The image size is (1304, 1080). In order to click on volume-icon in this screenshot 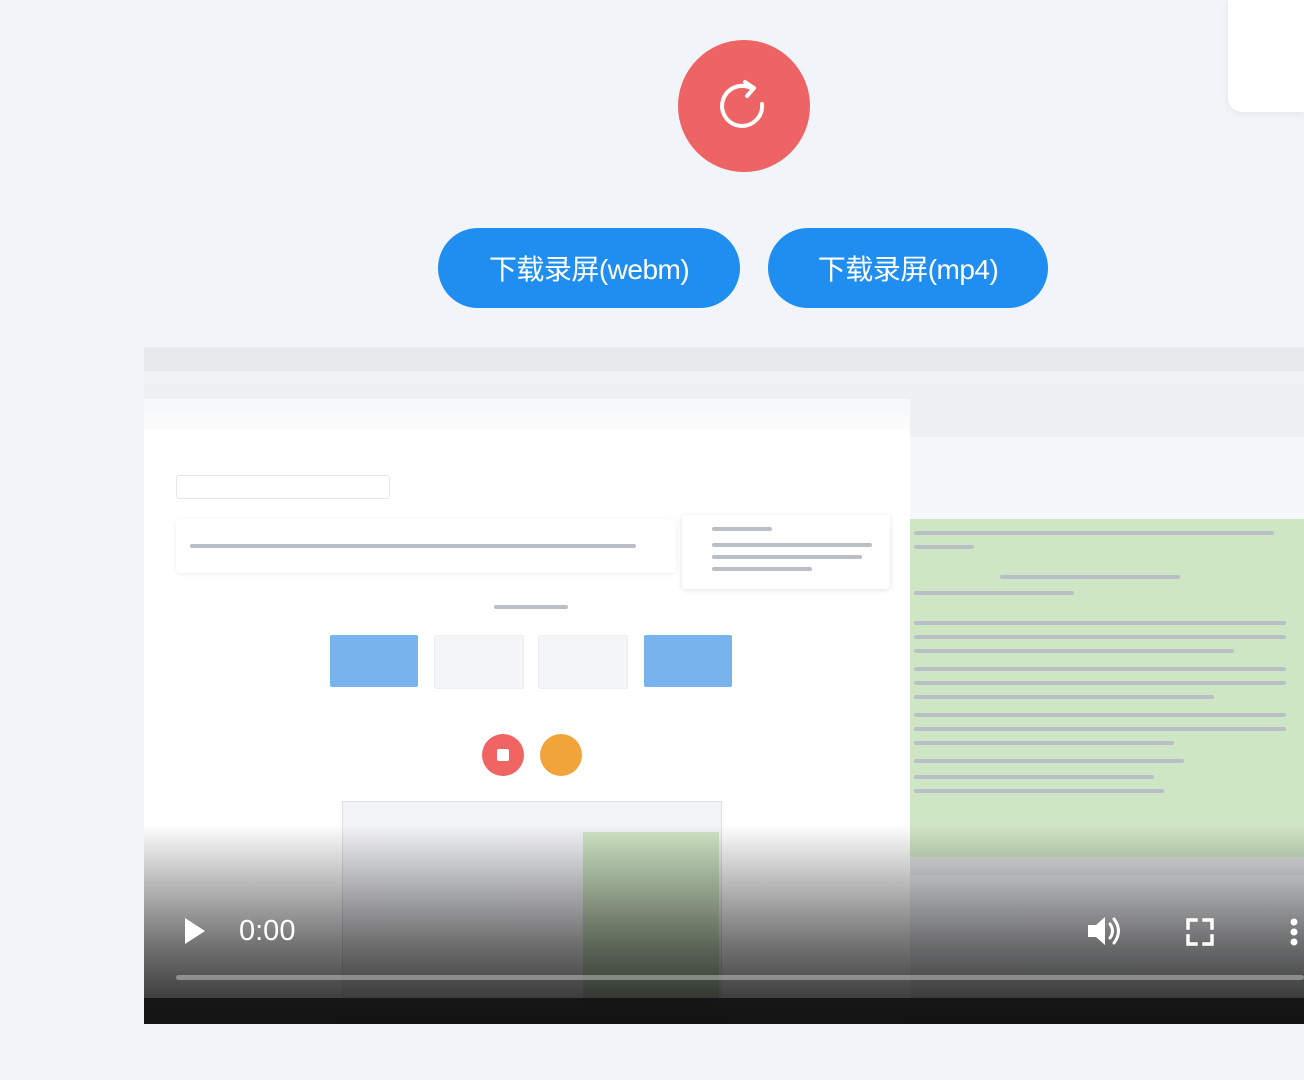, I will do `click(1104, 931)`.